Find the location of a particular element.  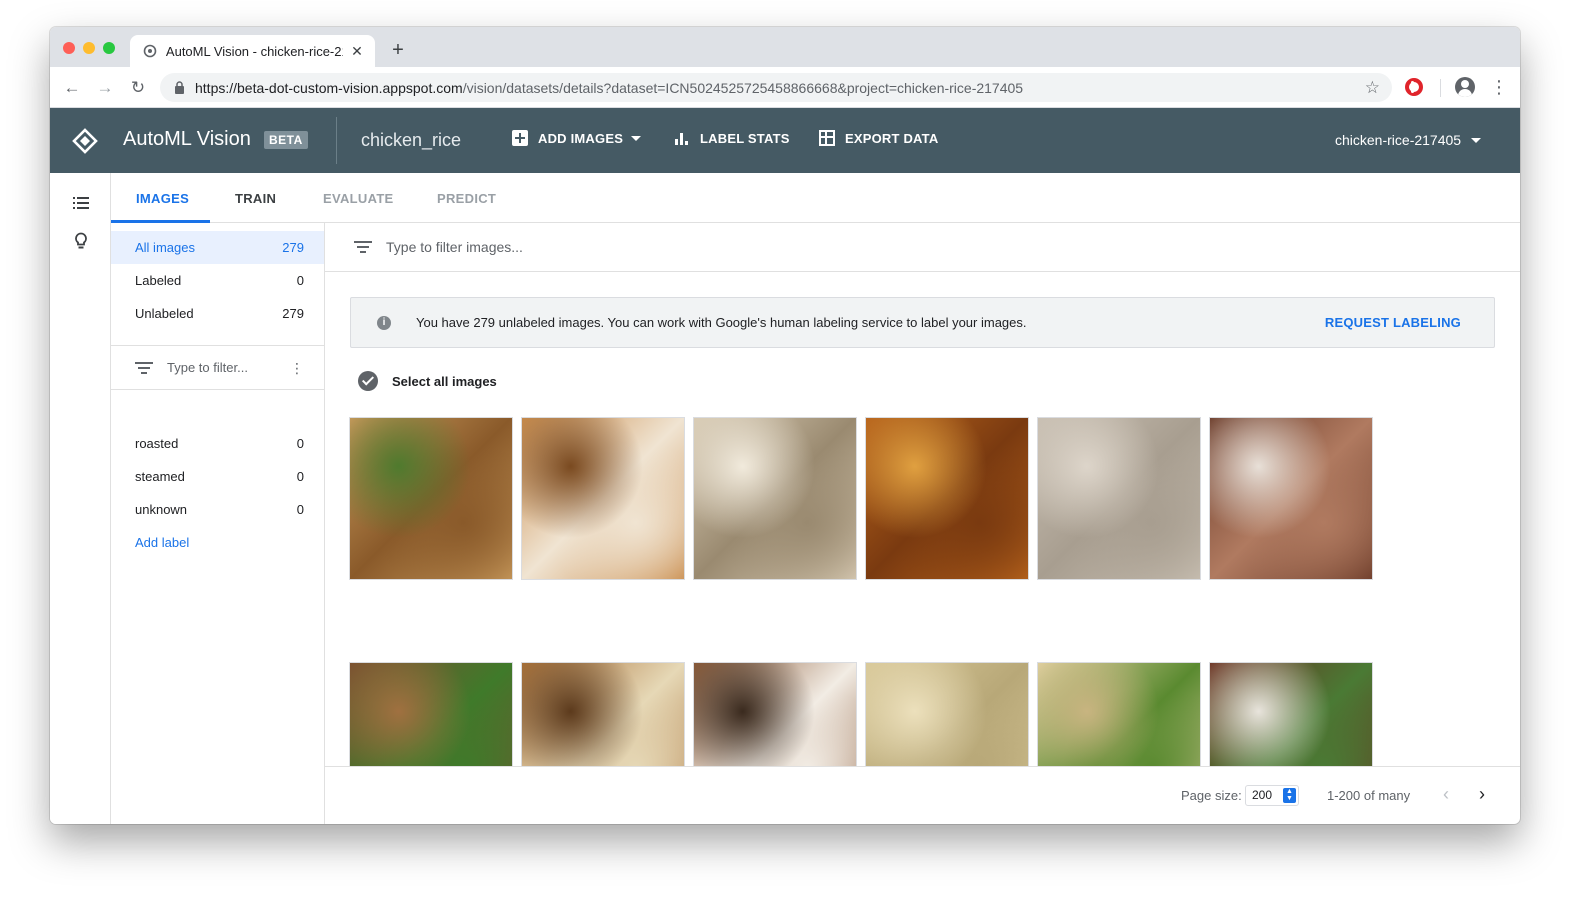

info-icon: i is located at coordinates (384, 322).